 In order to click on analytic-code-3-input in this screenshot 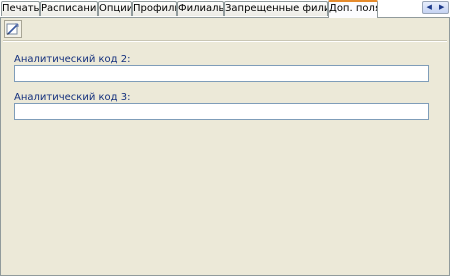, I will do `click(221, 111)`.